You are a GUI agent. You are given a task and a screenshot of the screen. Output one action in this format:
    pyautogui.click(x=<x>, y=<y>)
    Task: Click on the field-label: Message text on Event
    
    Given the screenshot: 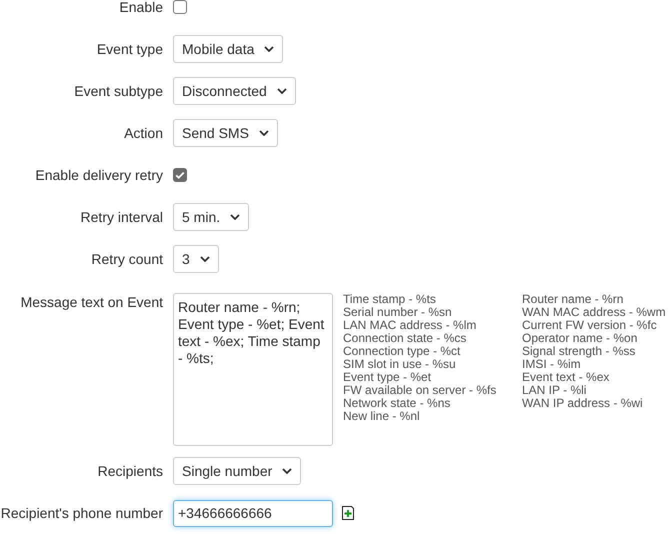 What is the action you would take?
    pyautogui.click(x=91, y=301)
    